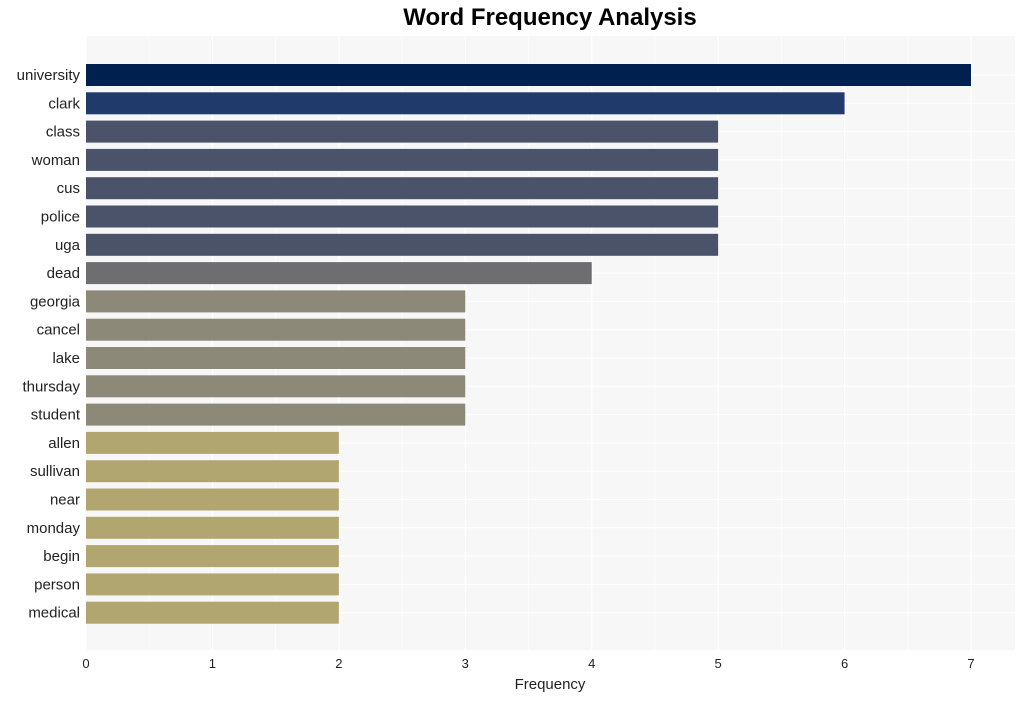 This screenshot has height=701, width=1025. What do you see at coordinates (66, 358) in the screenshot?
I see `y-tick-label: lake` at bounding box center [66, 358].